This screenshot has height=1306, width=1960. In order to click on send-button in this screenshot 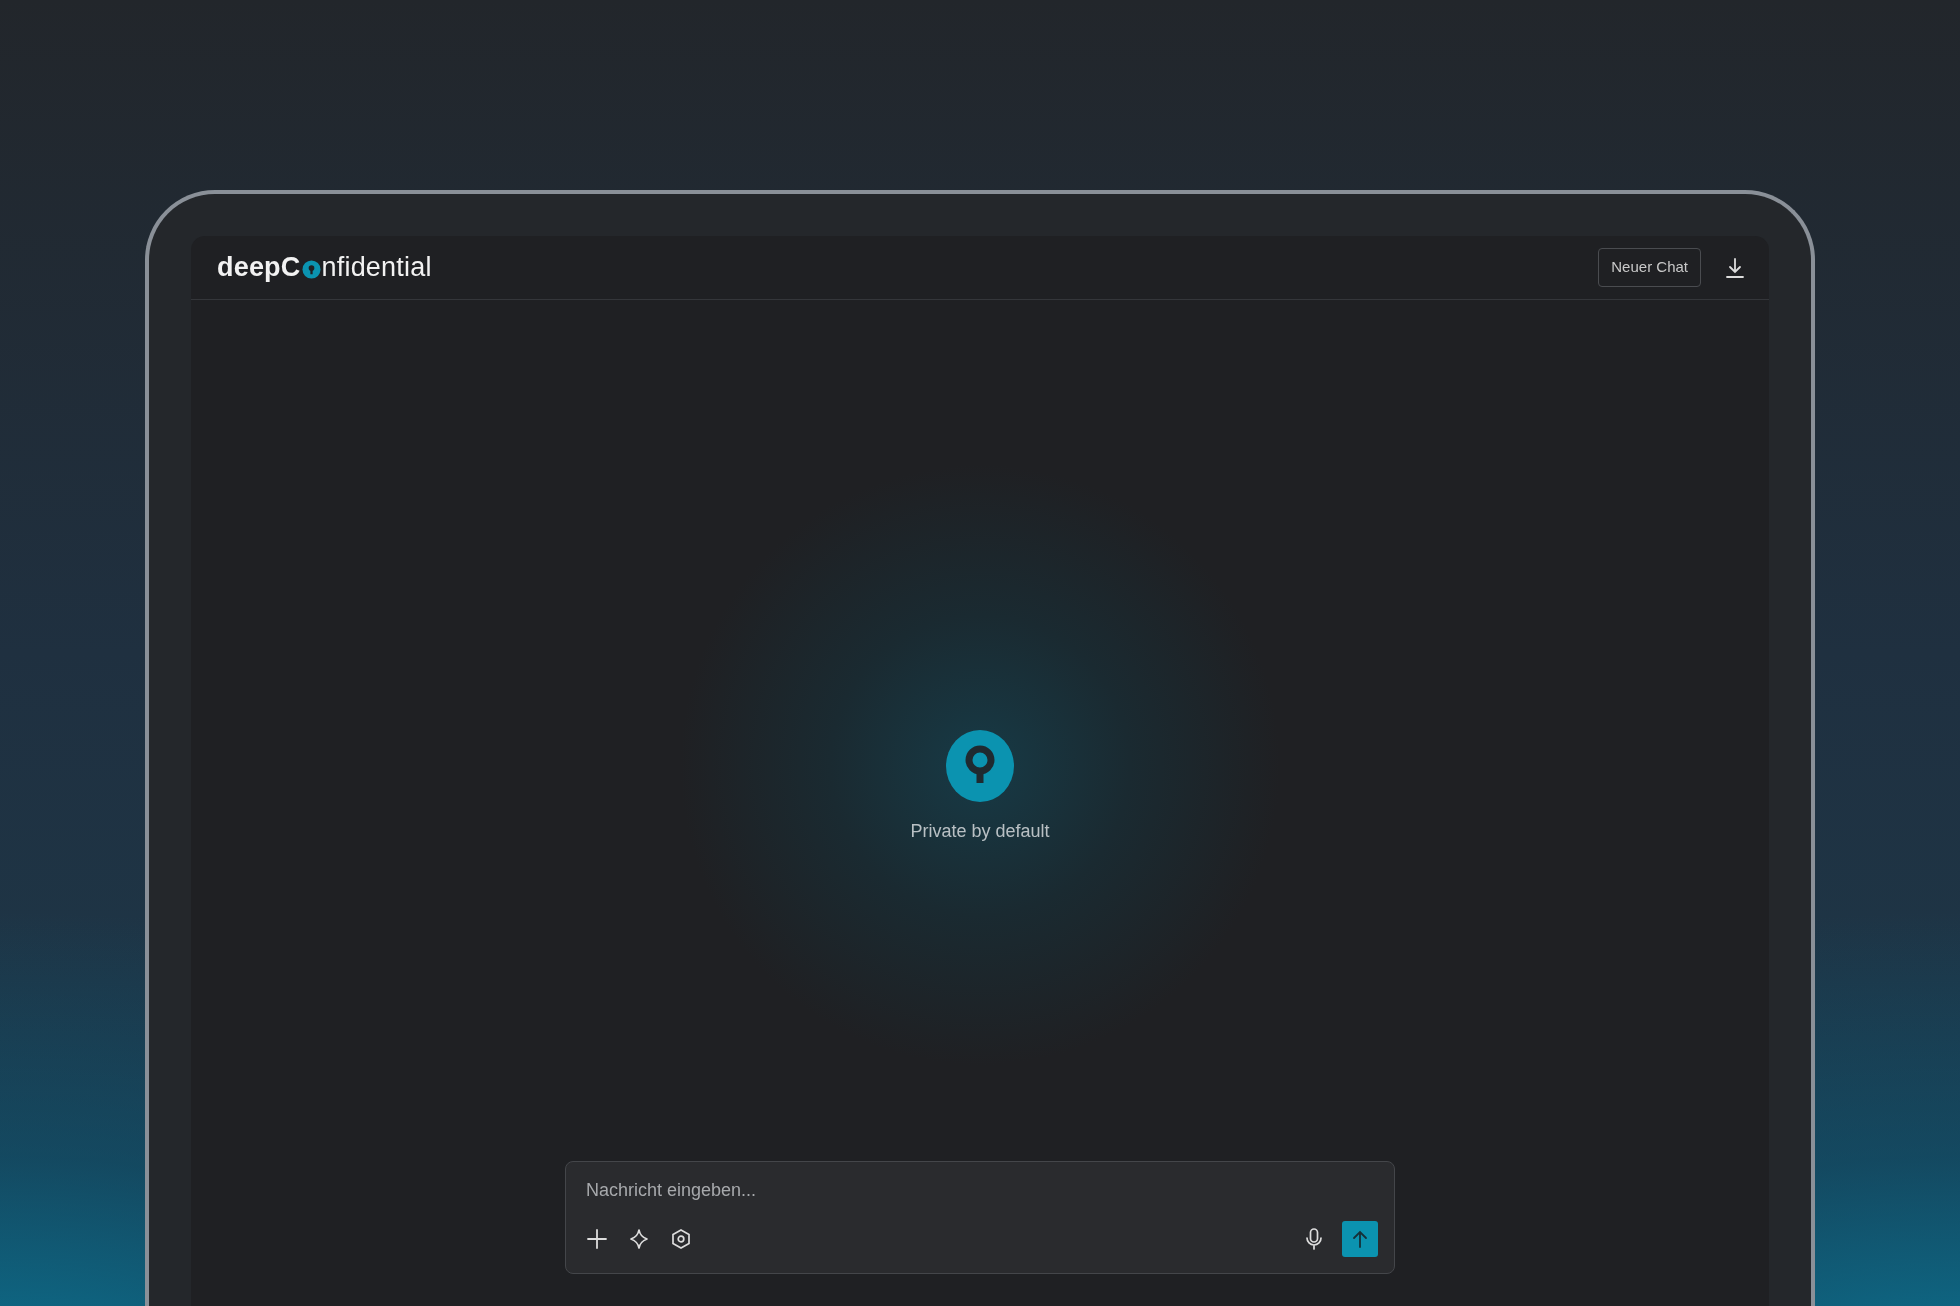, I will do `click(1360, 1239)`.